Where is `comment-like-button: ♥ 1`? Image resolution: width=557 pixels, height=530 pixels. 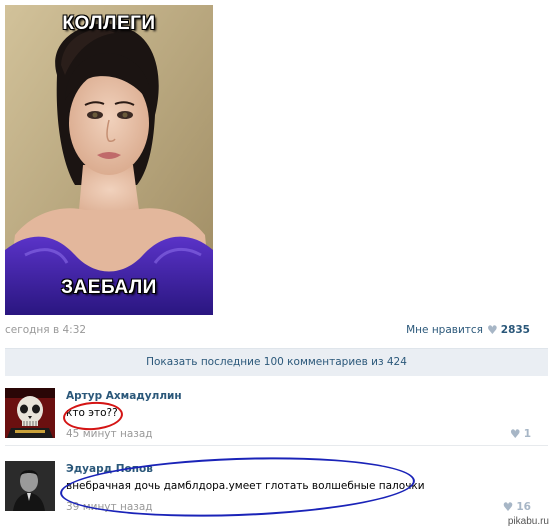
comment-like-button: ♥ 1 is located at coordinates (520, 434).